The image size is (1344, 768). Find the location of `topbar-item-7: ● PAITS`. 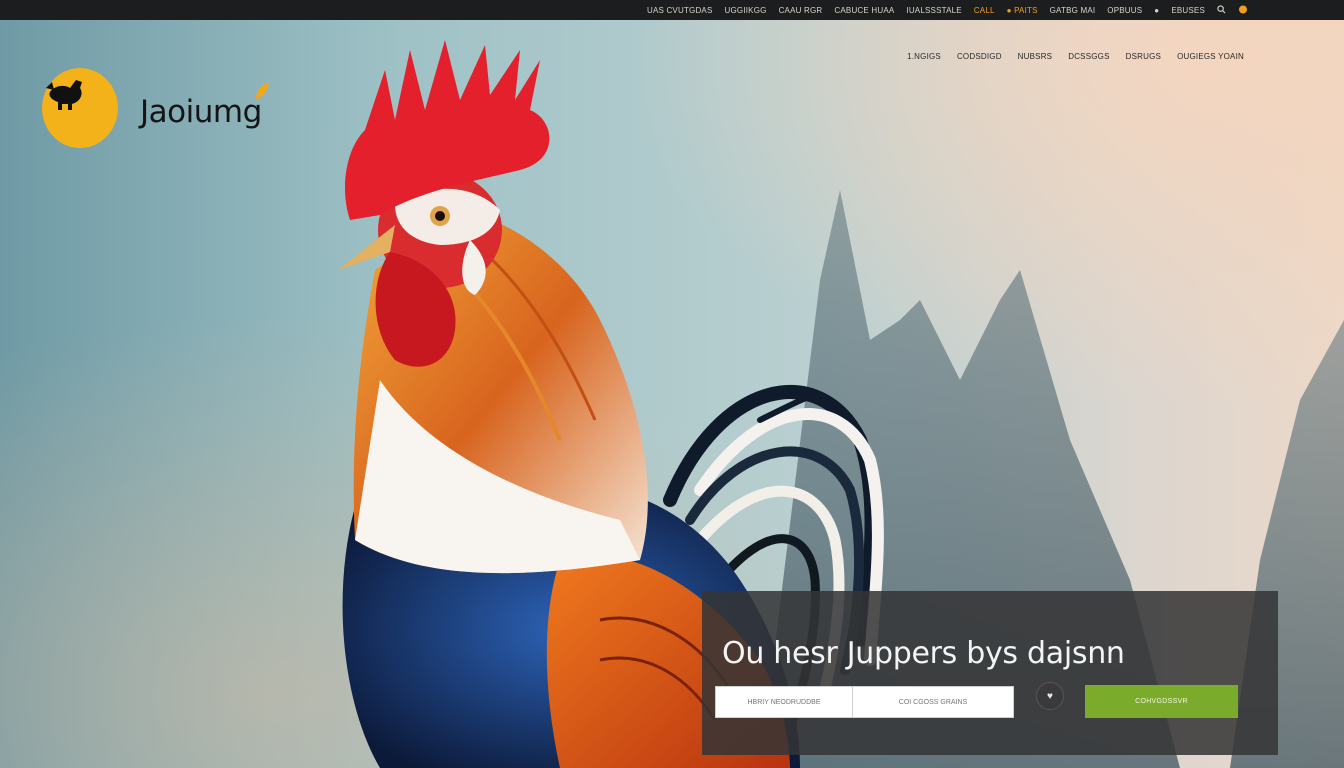

topbar-item-7: ● PAITS is located at coordinates (1022, 10).